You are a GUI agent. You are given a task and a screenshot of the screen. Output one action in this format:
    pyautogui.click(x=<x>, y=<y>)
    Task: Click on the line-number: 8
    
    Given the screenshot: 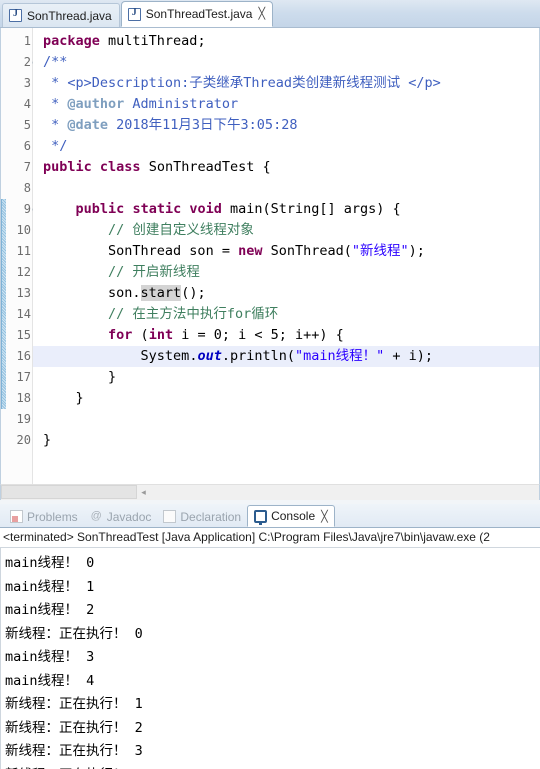 What is the action you would take?
    pyautogui.click(x=27, y=188)
    